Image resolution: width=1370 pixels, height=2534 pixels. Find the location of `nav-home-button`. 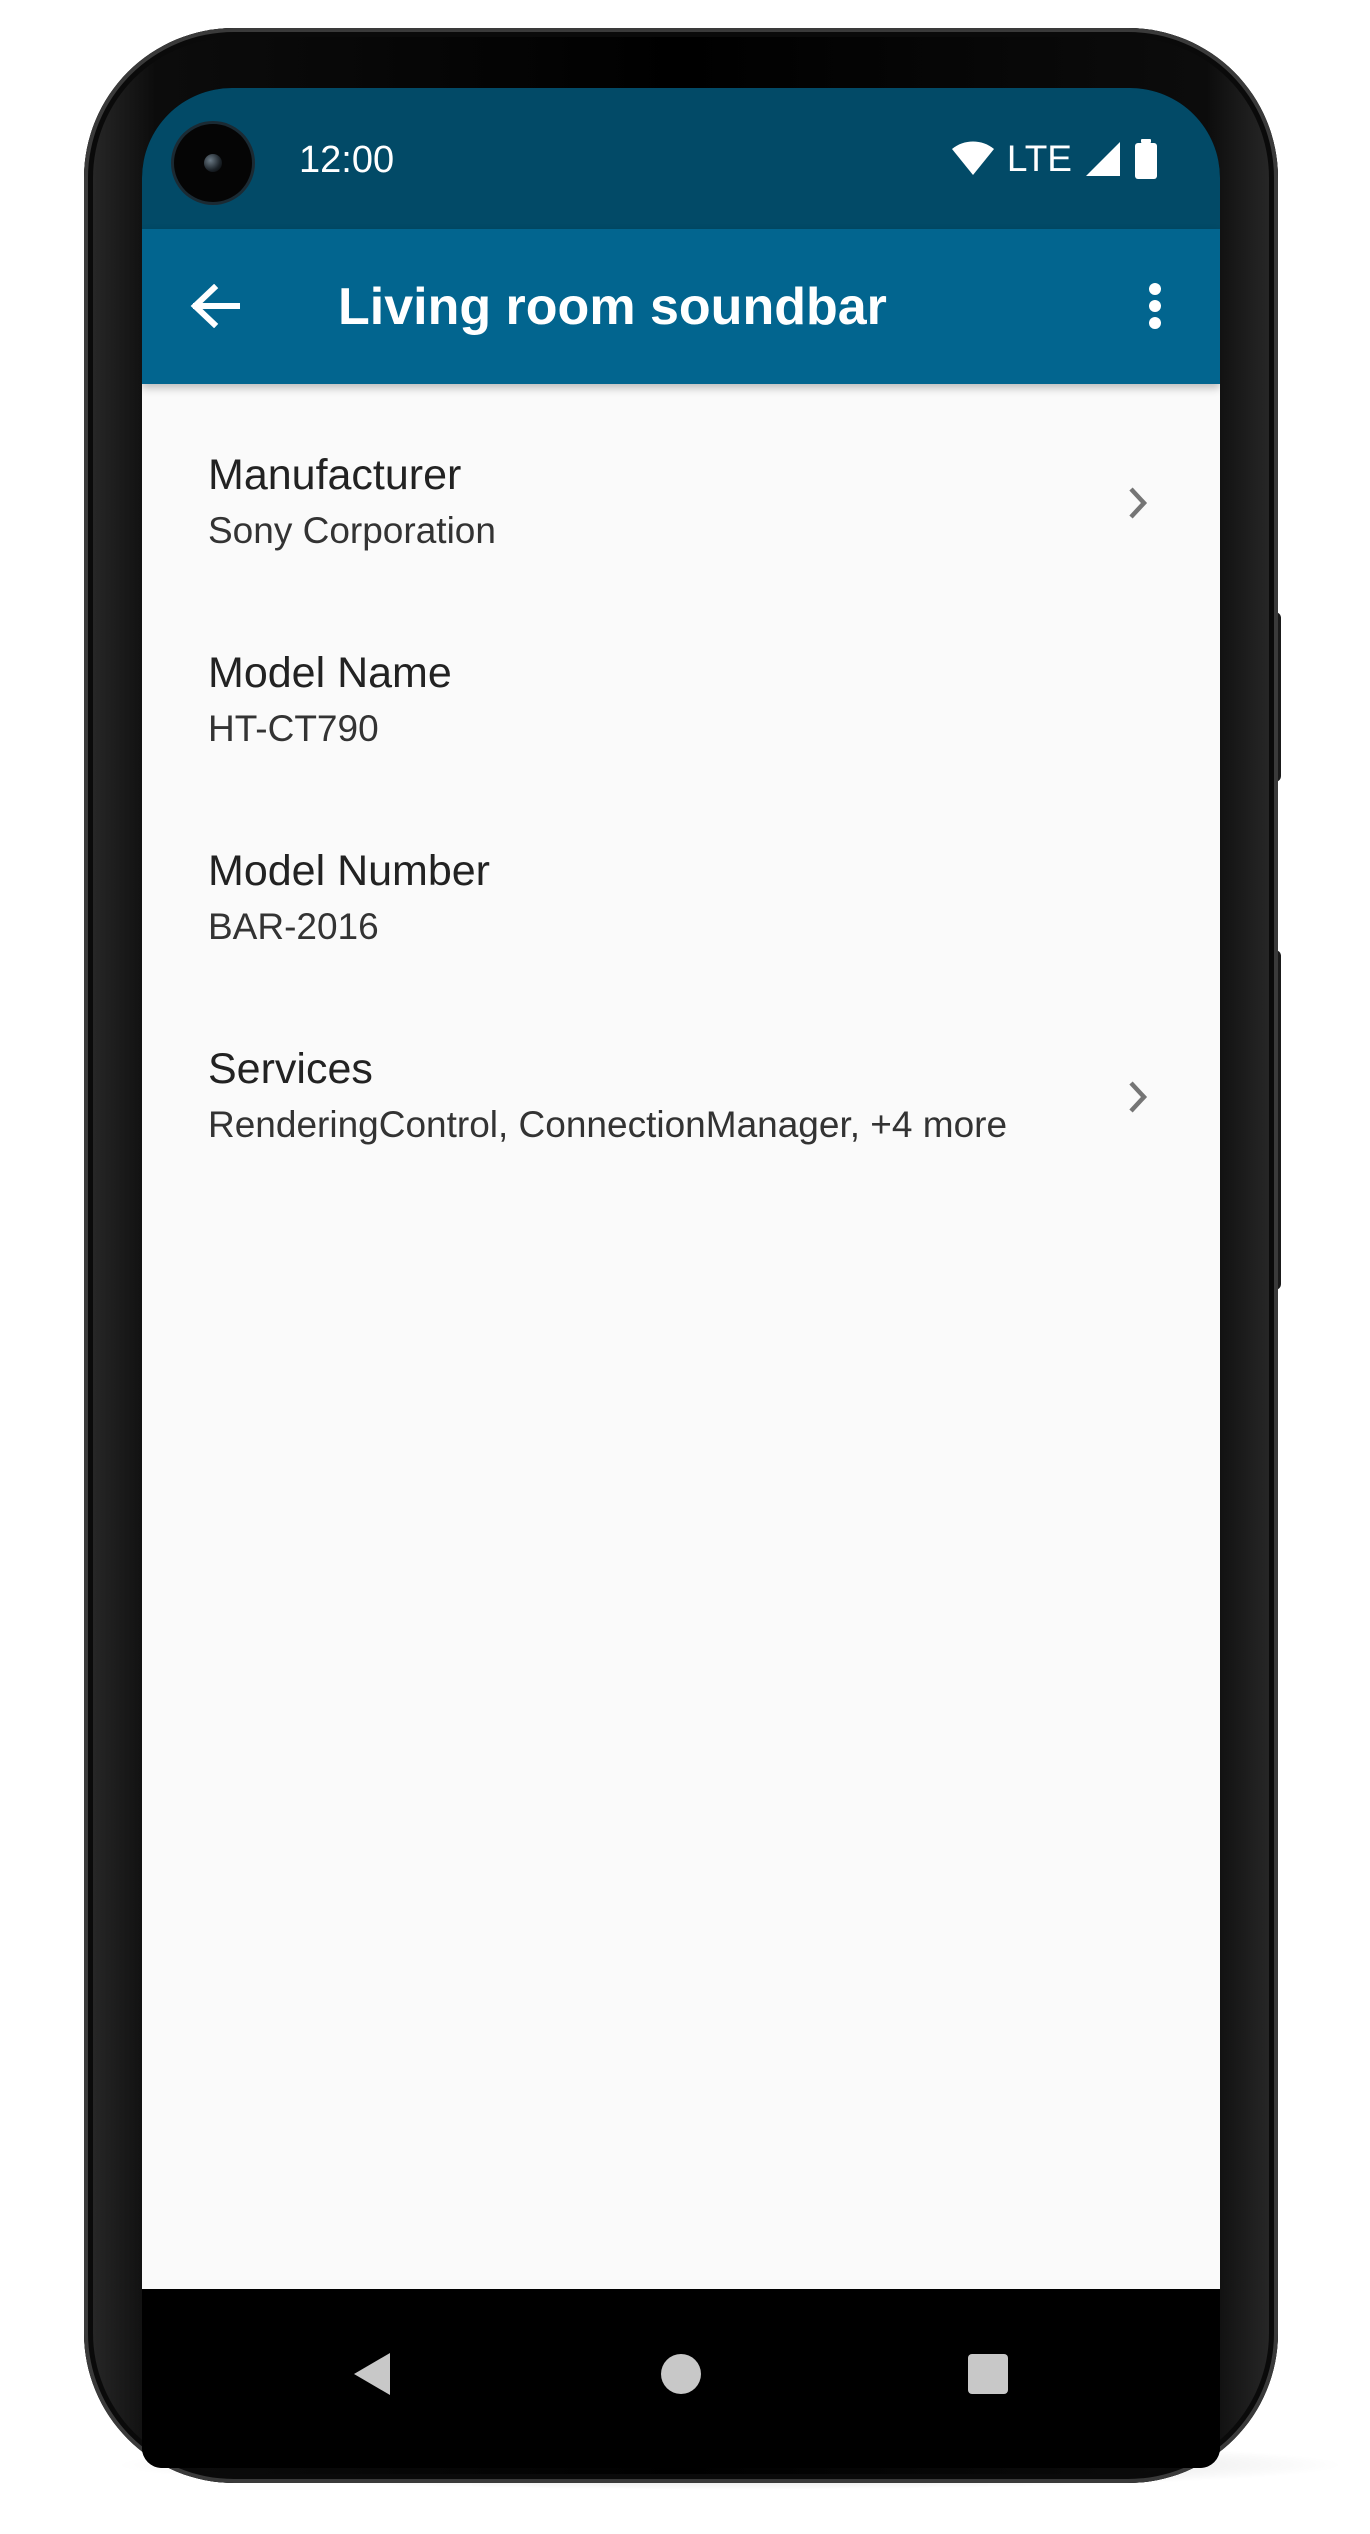

nav-home-button is located at coordinates (681, 2374).